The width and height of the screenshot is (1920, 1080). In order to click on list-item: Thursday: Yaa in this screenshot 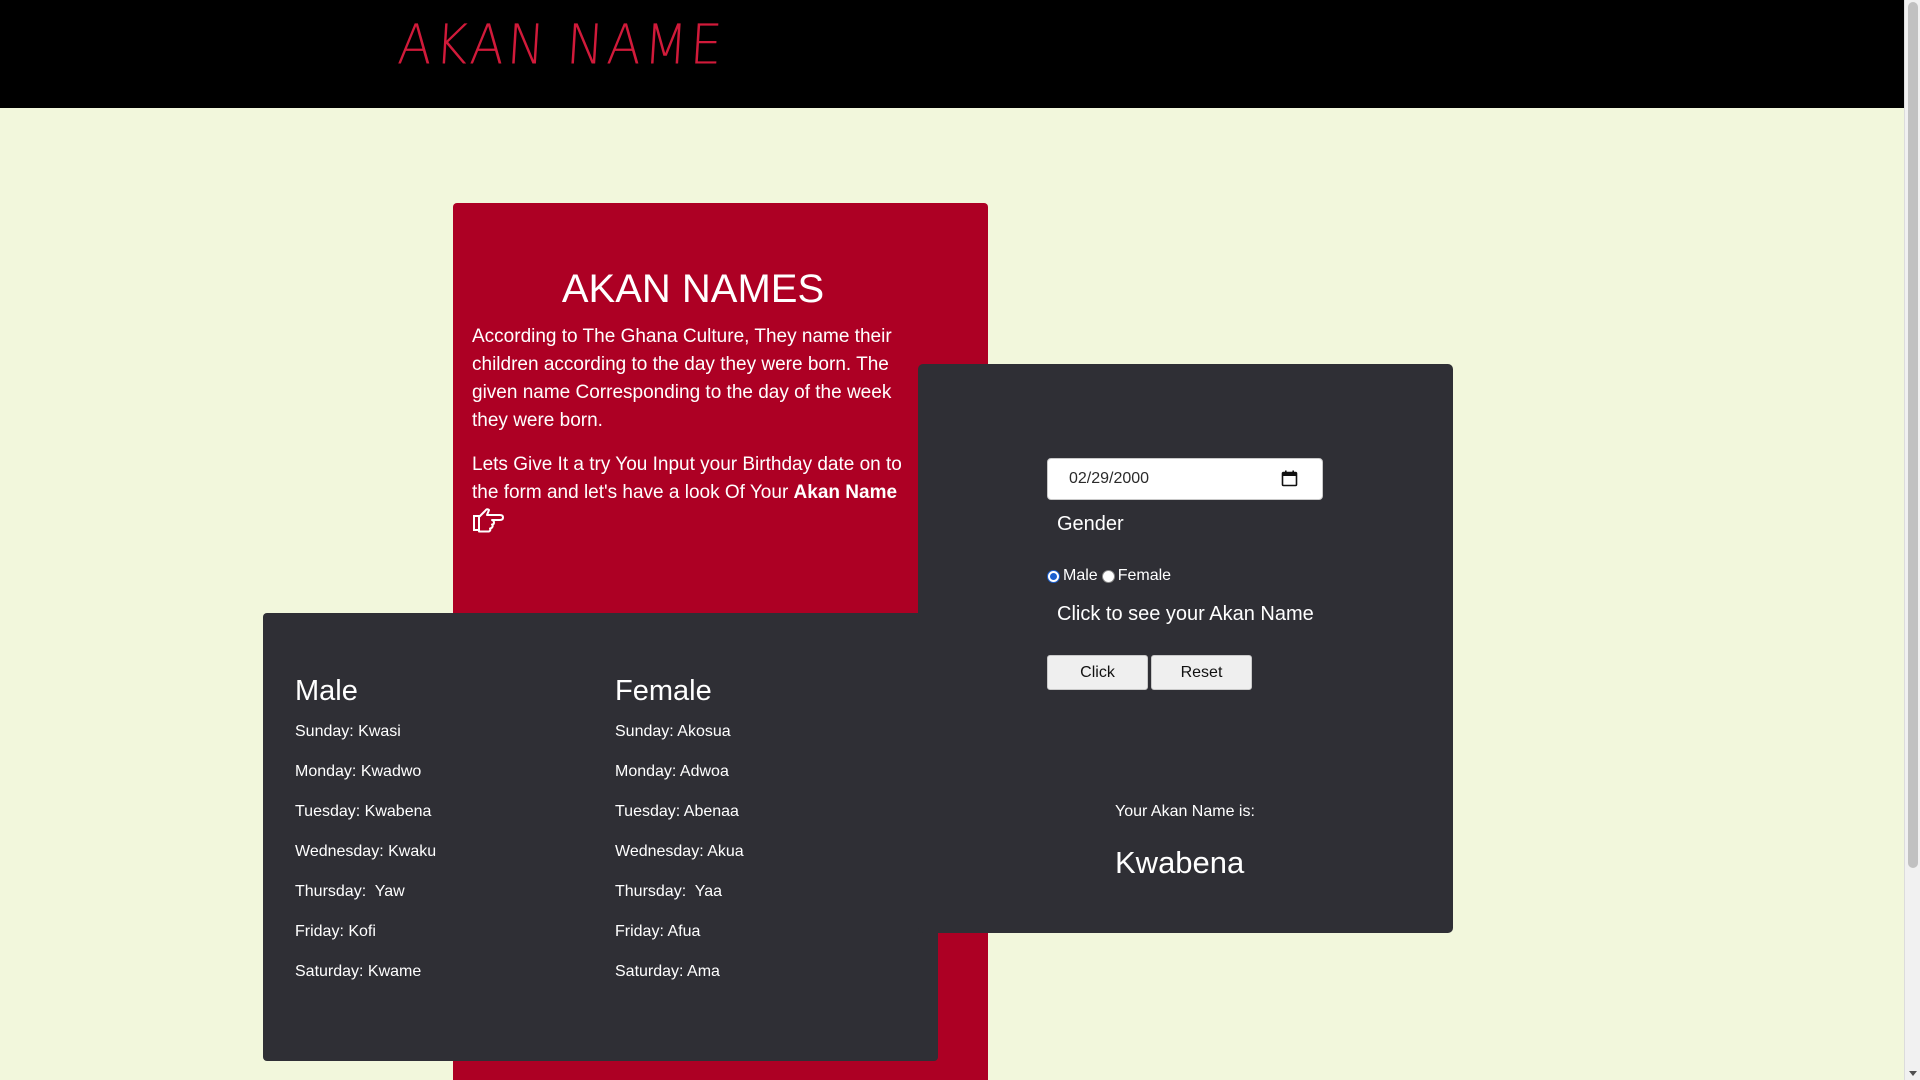, I will do `click(669, 891)`.